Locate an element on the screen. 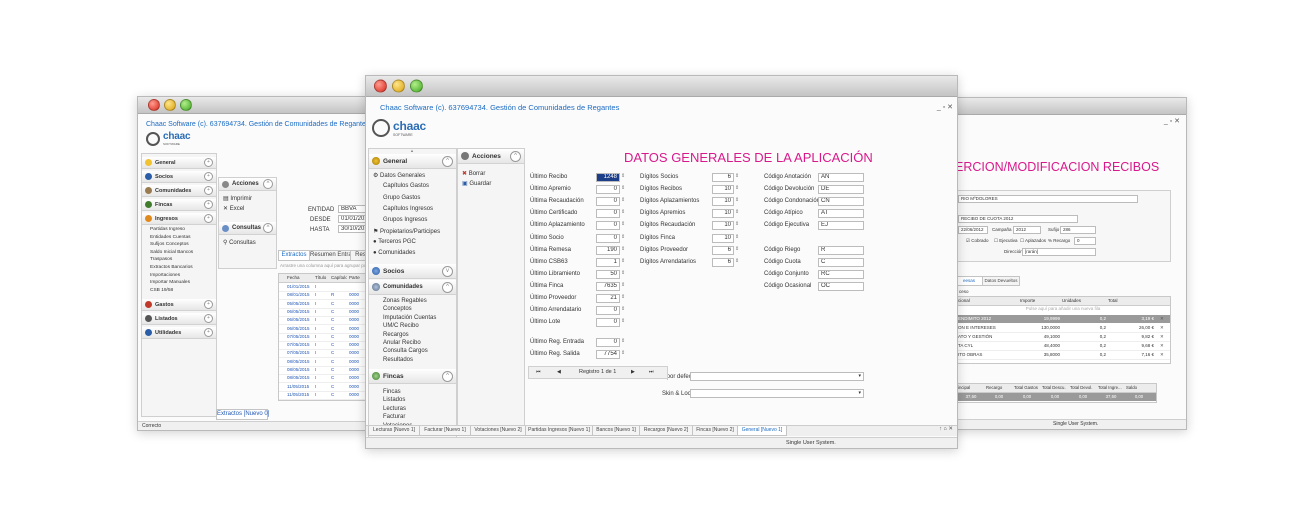 This screenshot has width=1313, height=530. tab-conceptos: eesas is located at coordinates (969, 281).